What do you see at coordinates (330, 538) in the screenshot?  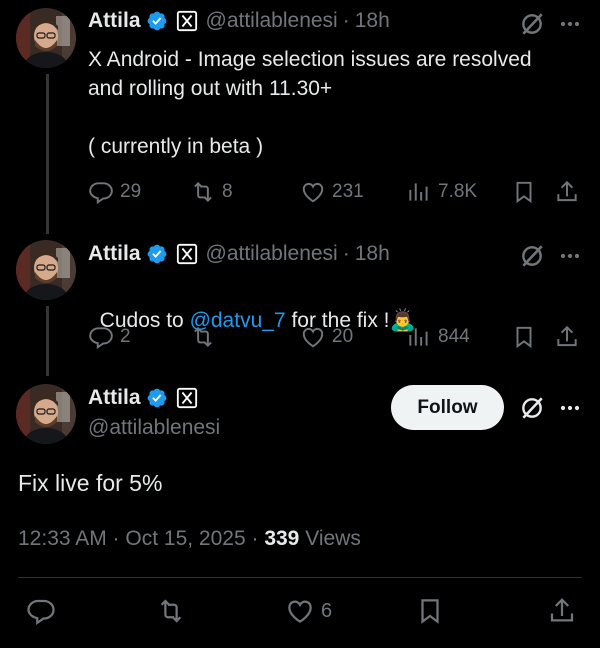 I see `views-label: Views` at bounding box center [330, 538].